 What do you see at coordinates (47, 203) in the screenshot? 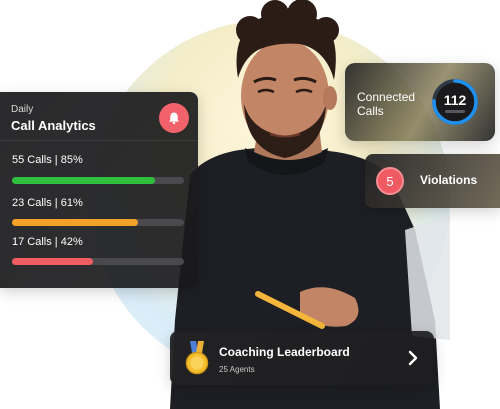
I see `metric-label-2: 23 Calls | 61%` at bounding box center [47, 203].